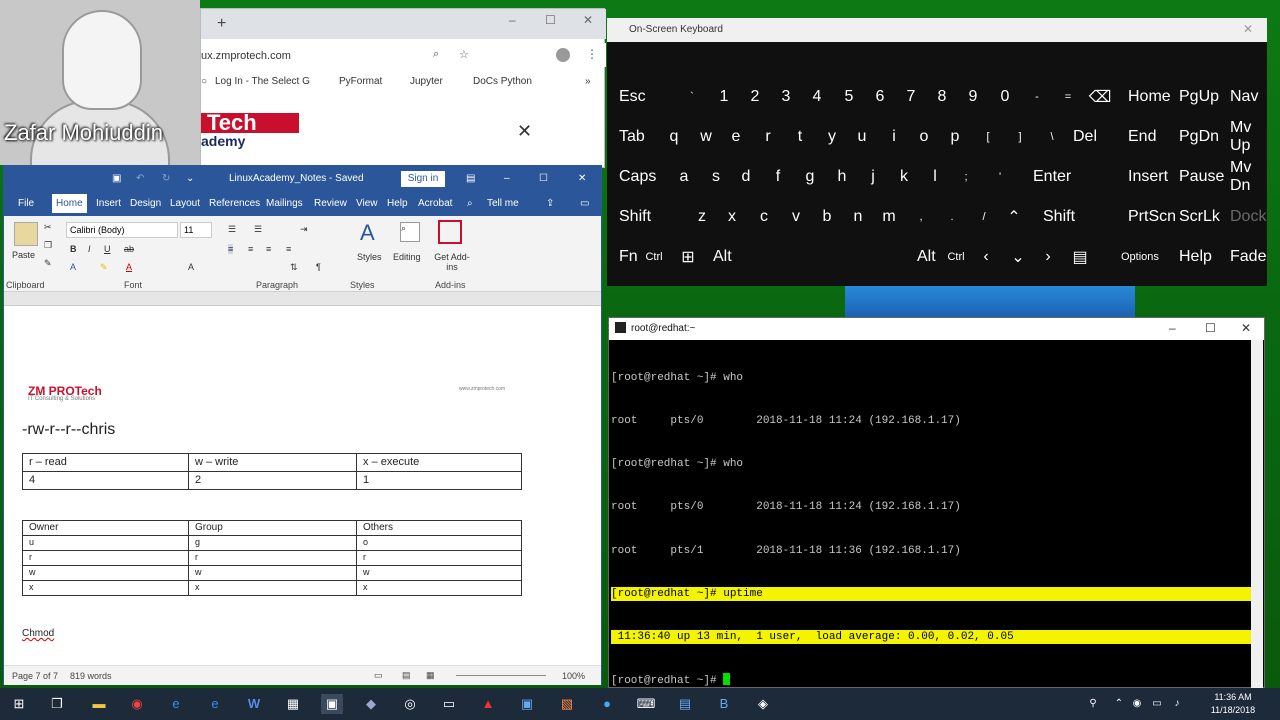 This screenshot has width=1280, height=720. Describe the element at coordinates (423, 179) in the screenshot. I see `sign-in-button: Sign in` at that location.